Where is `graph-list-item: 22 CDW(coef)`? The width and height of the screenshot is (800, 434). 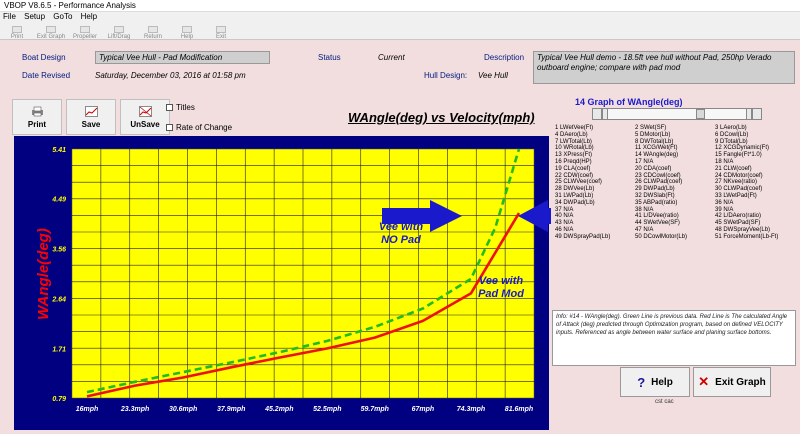
graph-list-item: 22 CDW(coef) is located at coordinates (595, 176).